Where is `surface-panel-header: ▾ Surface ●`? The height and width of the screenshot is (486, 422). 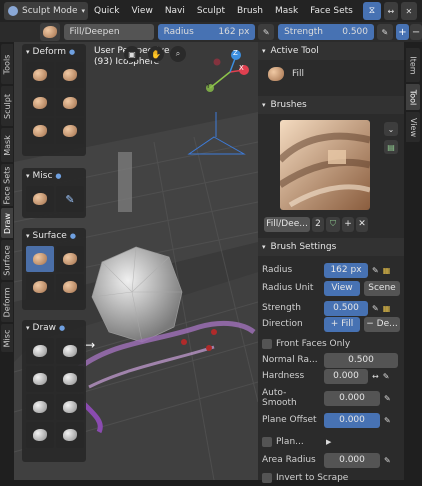 surface-panel-header: ▾ Surface ● is located at coordinates (54, 236).